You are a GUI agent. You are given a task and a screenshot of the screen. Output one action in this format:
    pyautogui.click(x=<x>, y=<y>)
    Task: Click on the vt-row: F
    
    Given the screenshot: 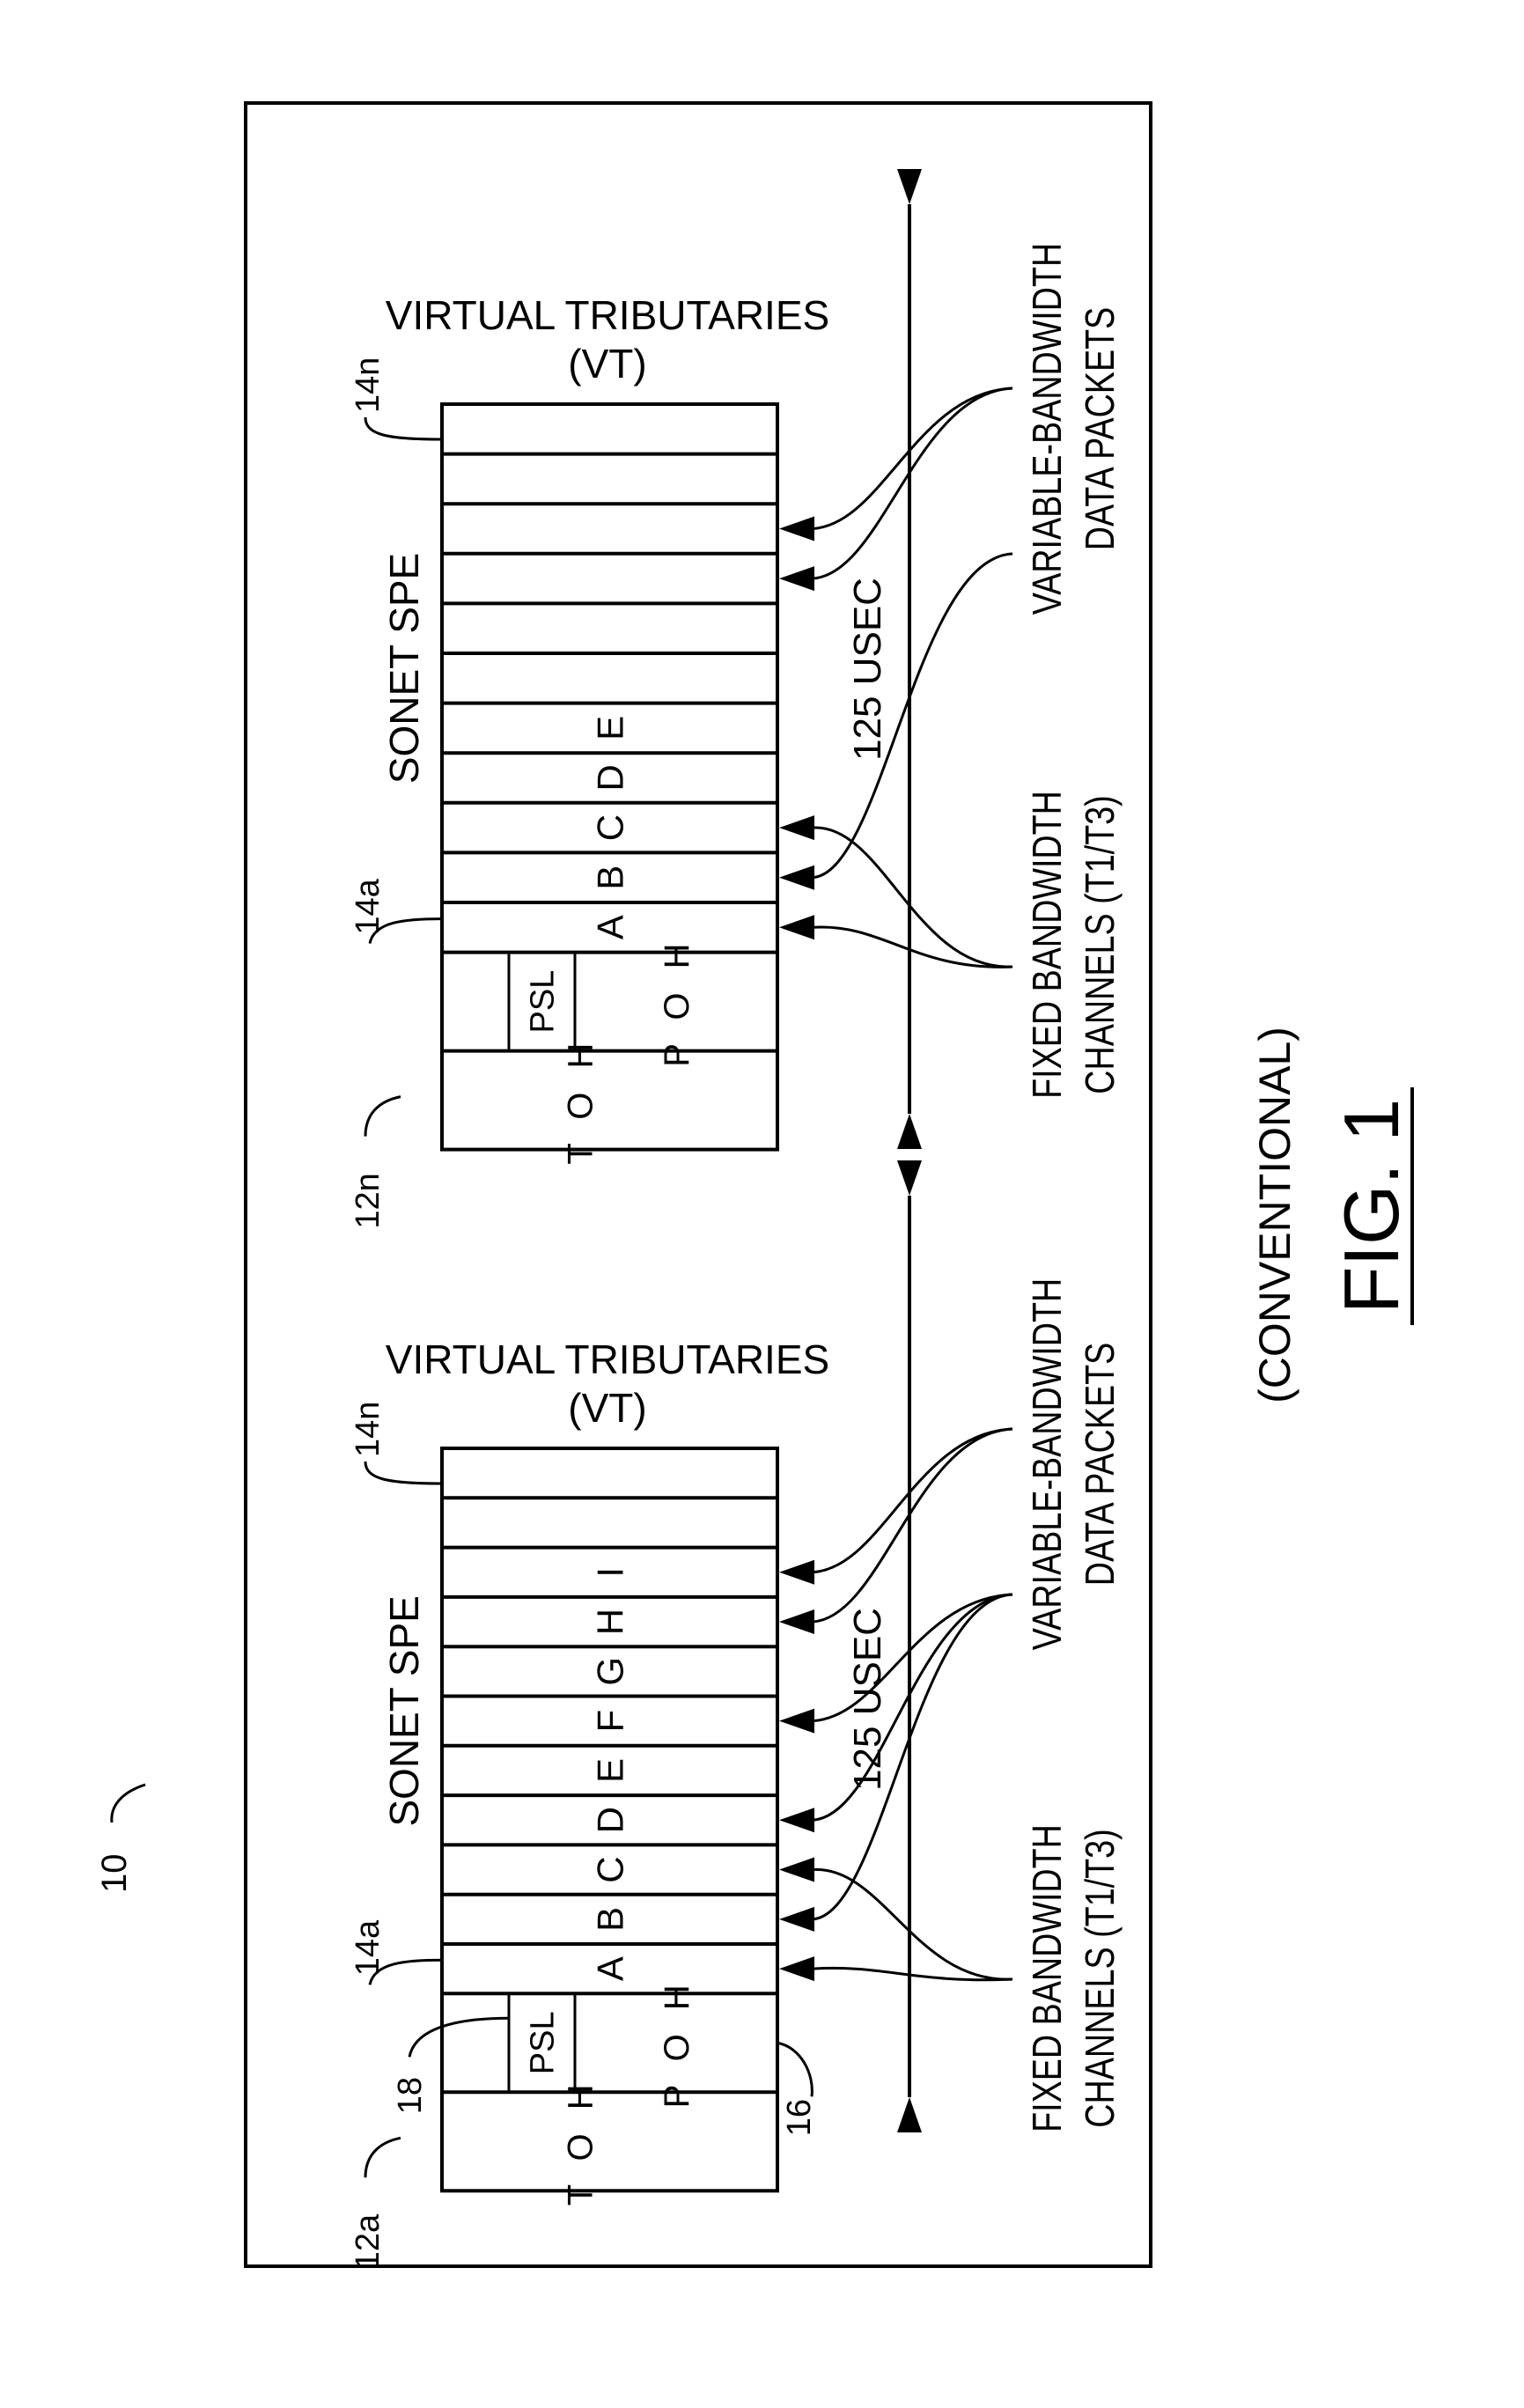 What is the action you would take?
    pyautogui.click(x=609, y=1729)
    